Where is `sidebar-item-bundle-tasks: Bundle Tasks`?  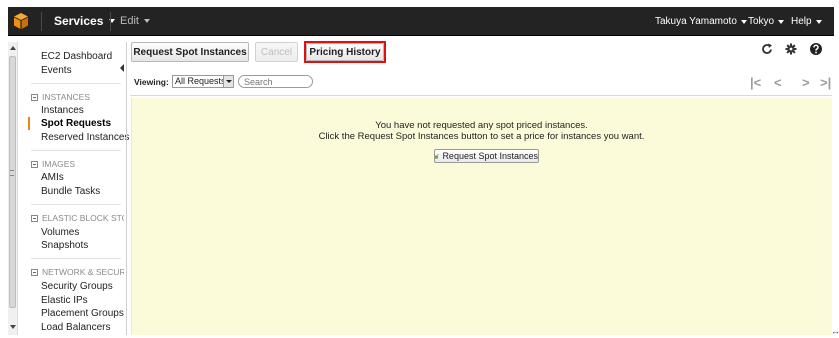
sidebar-item-bundle-tasks: Bundle Tasks is located at coordinates (70, 191).